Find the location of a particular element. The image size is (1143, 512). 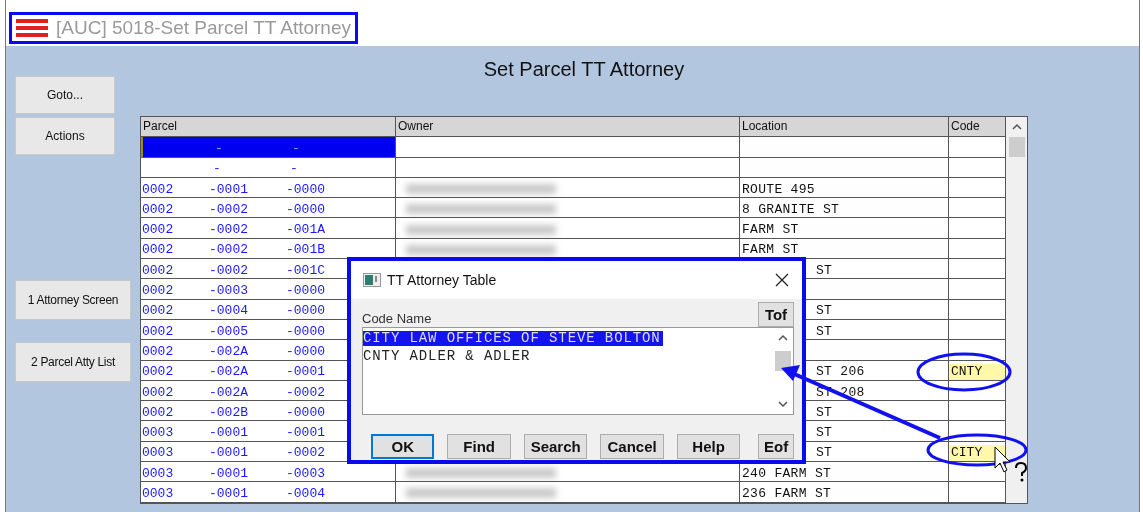

code-field: CNTY is located at coordinates (977, 371).